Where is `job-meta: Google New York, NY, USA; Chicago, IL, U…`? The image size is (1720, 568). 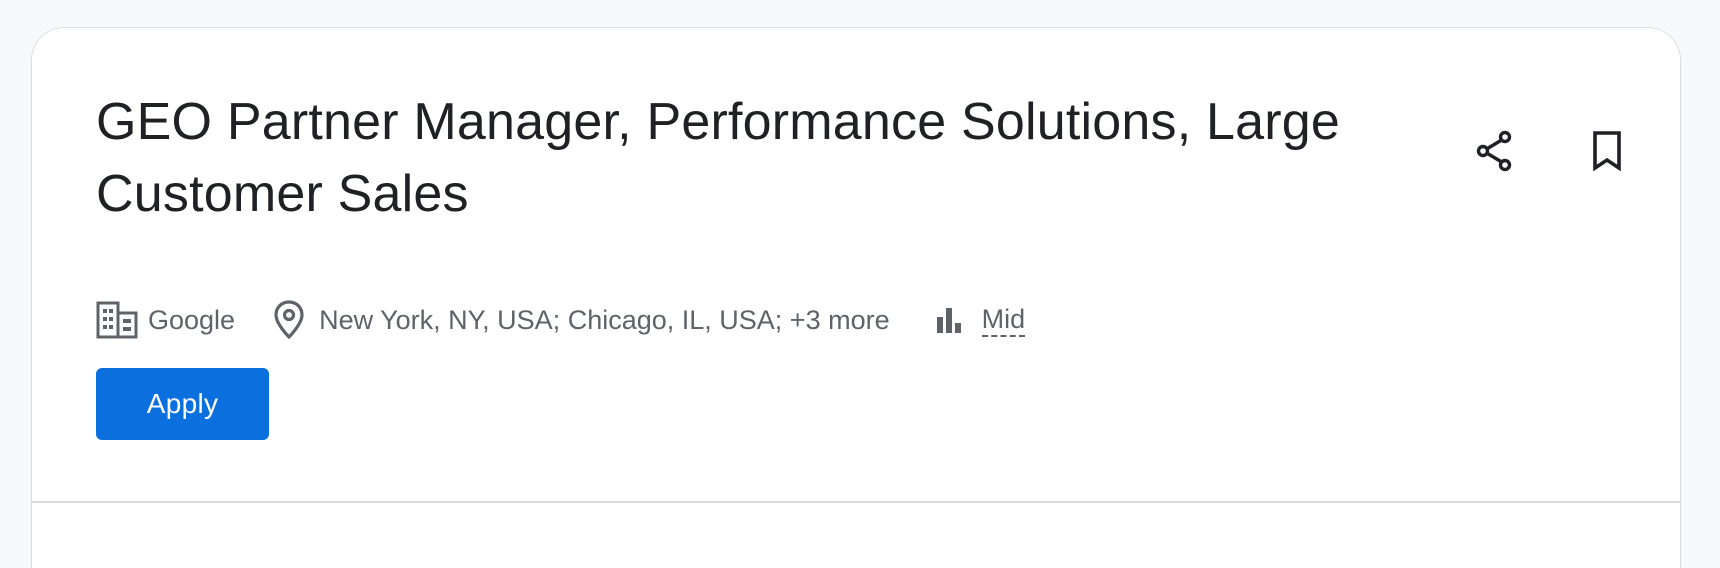
job-meta: Google New York, NY, USA; Chicago, IL, U… is located at coordinates (561, 320).